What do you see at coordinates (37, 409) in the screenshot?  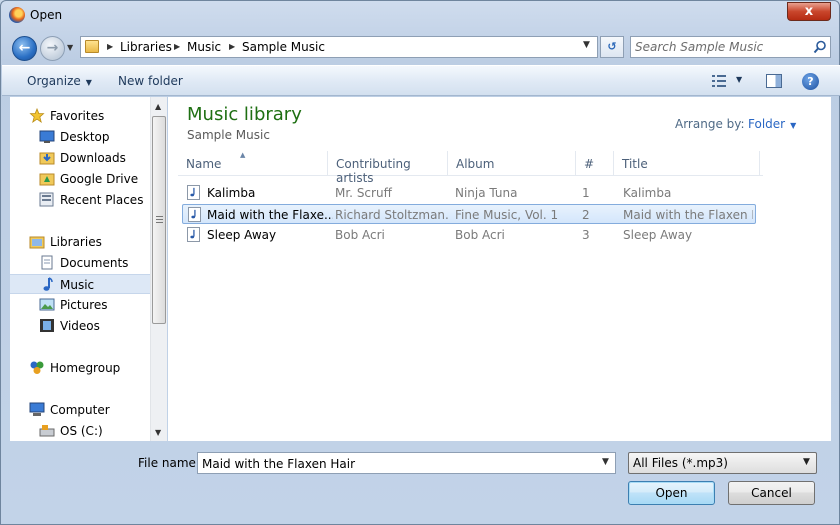 I see `computer-icon` at bounding box center [37, 409].